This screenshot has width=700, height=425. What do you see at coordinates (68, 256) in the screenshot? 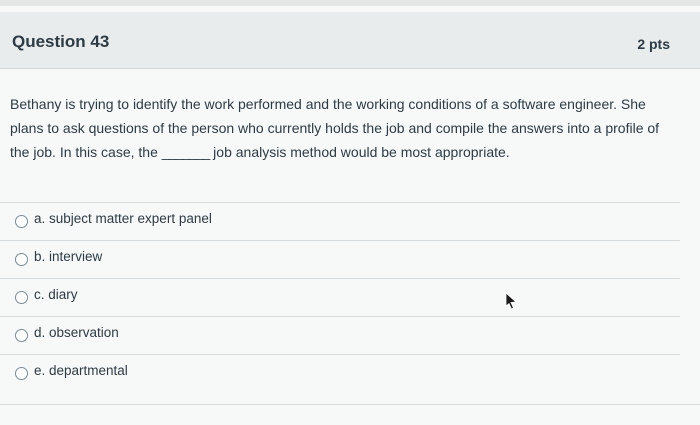
I see `answer-label: b. interview` at bounding box center [68, 256].